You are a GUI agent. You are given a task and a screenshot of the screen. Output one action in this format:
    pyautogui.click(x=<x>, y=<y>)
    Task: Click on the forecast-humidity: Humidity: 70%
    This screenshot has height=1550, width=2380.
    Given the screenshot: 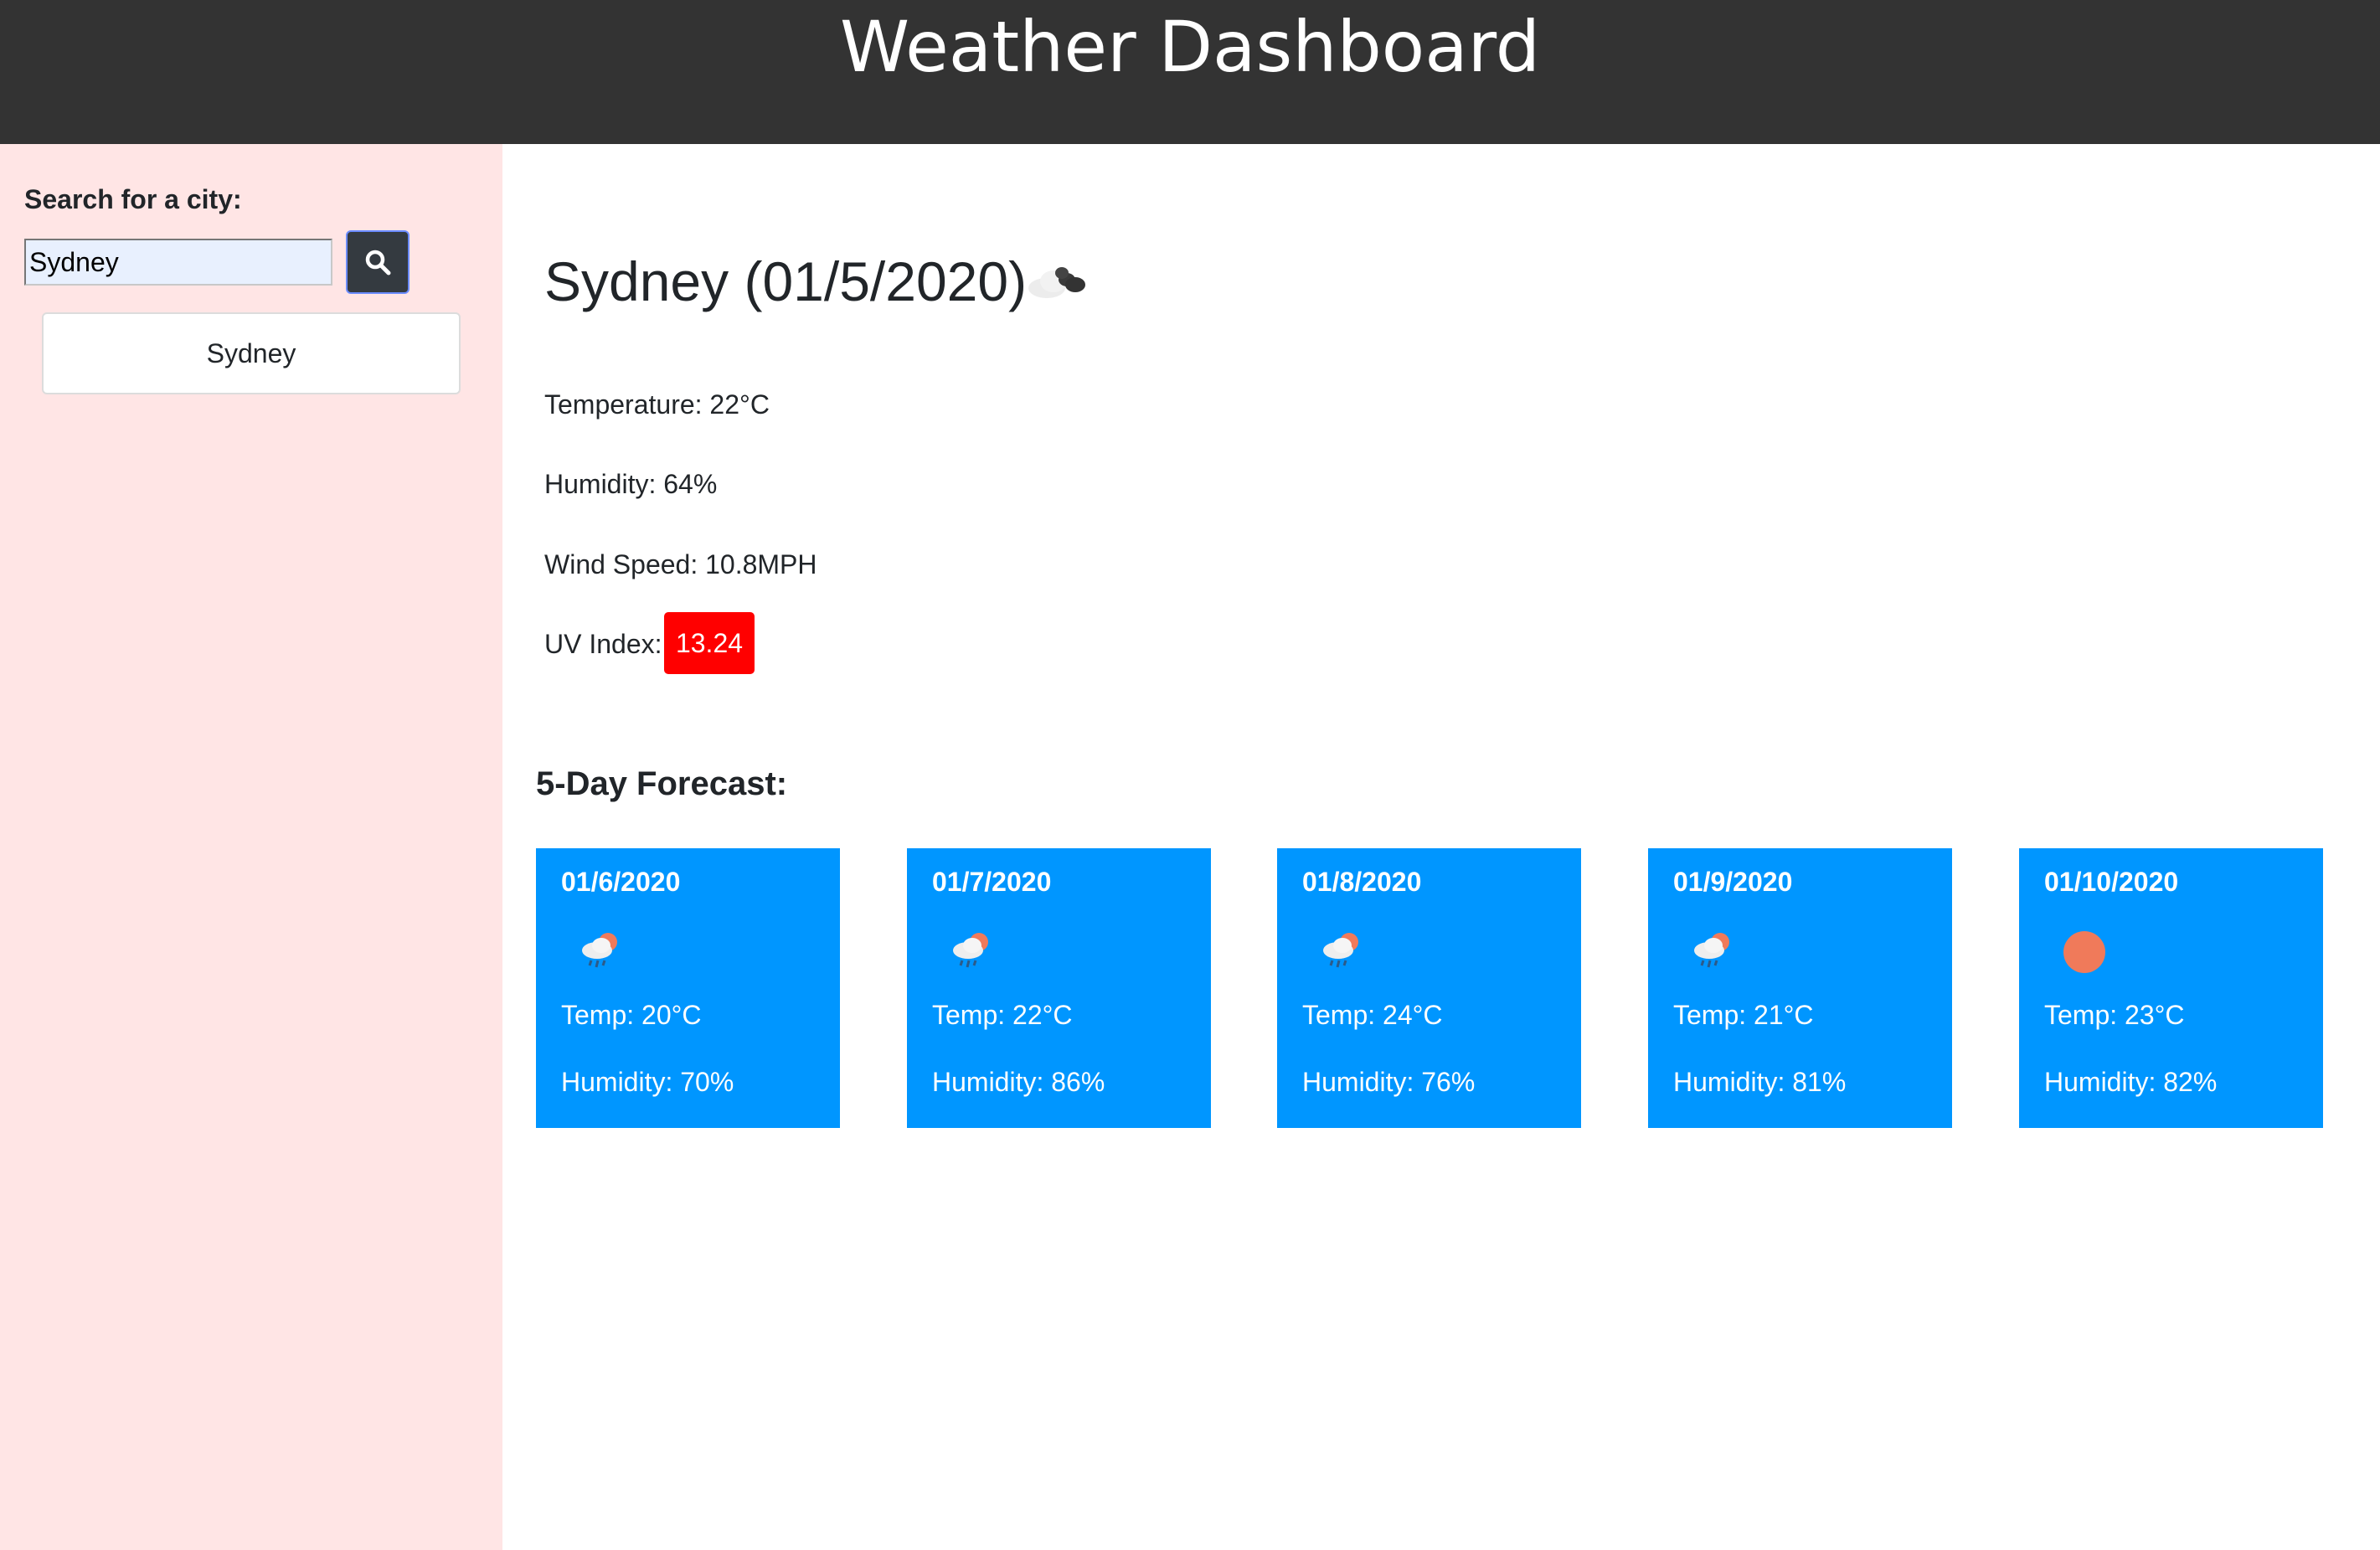 What is the action you would take?
    pyautogui.click(x=647, y=1082)
    